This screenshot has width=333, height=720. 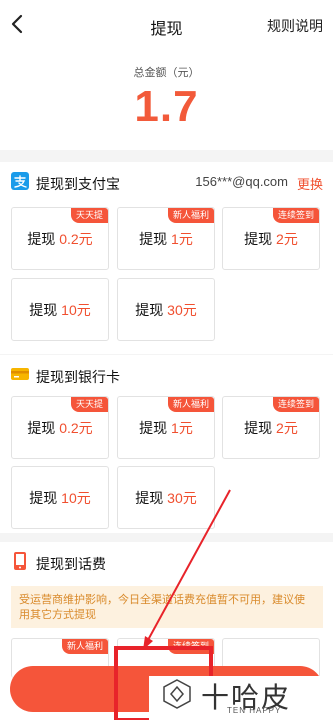 What do you see at coordinates (166, 25) in the screenshot?
I see `top-bar: 提现 规则说明` at bounding box center [166, 25].